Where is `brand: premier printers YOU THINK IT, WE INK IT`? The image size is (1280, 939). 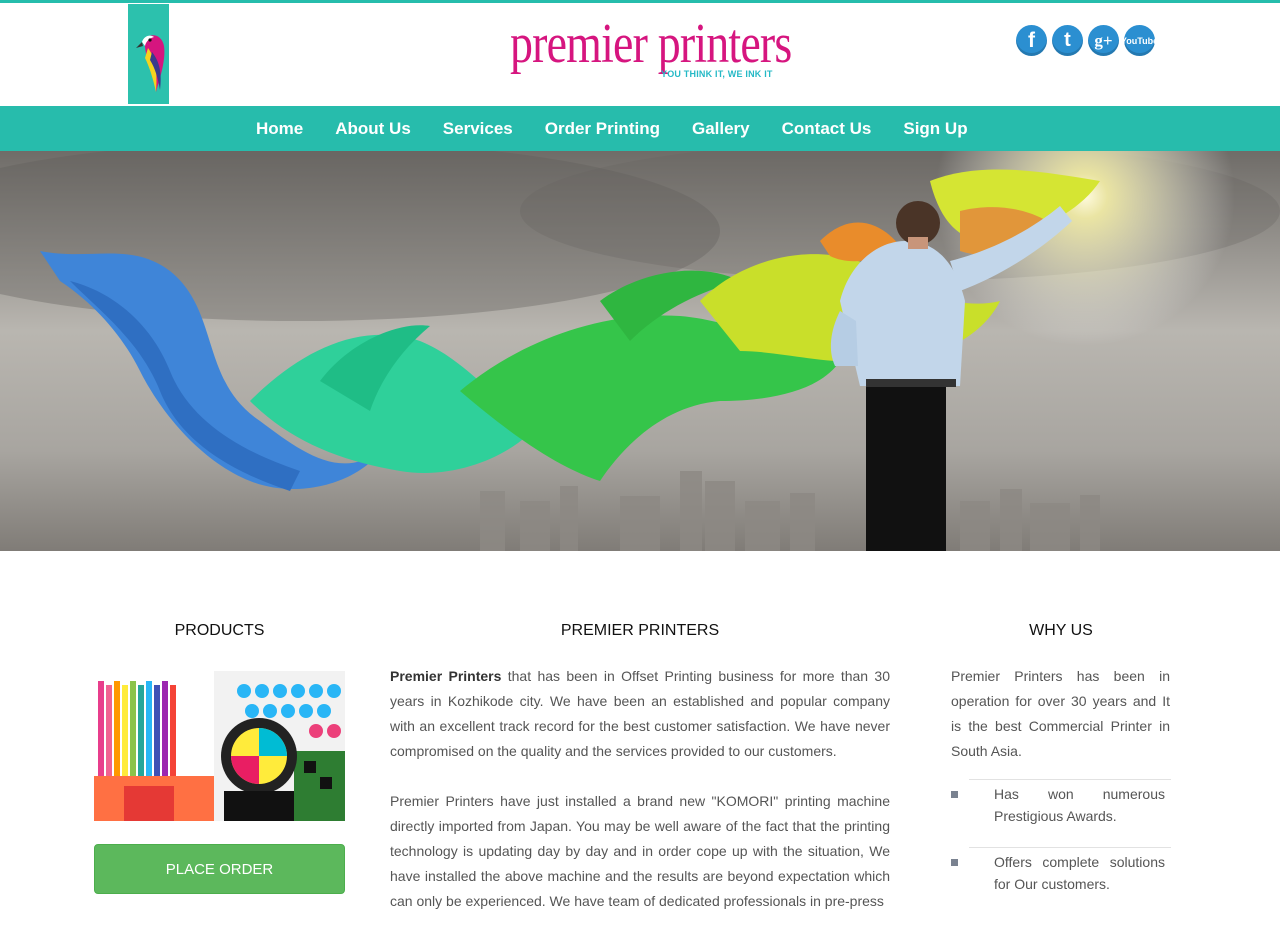
brand: premier printers YOU THINK IT, WE INK IT is located at coordinates (651, 46).